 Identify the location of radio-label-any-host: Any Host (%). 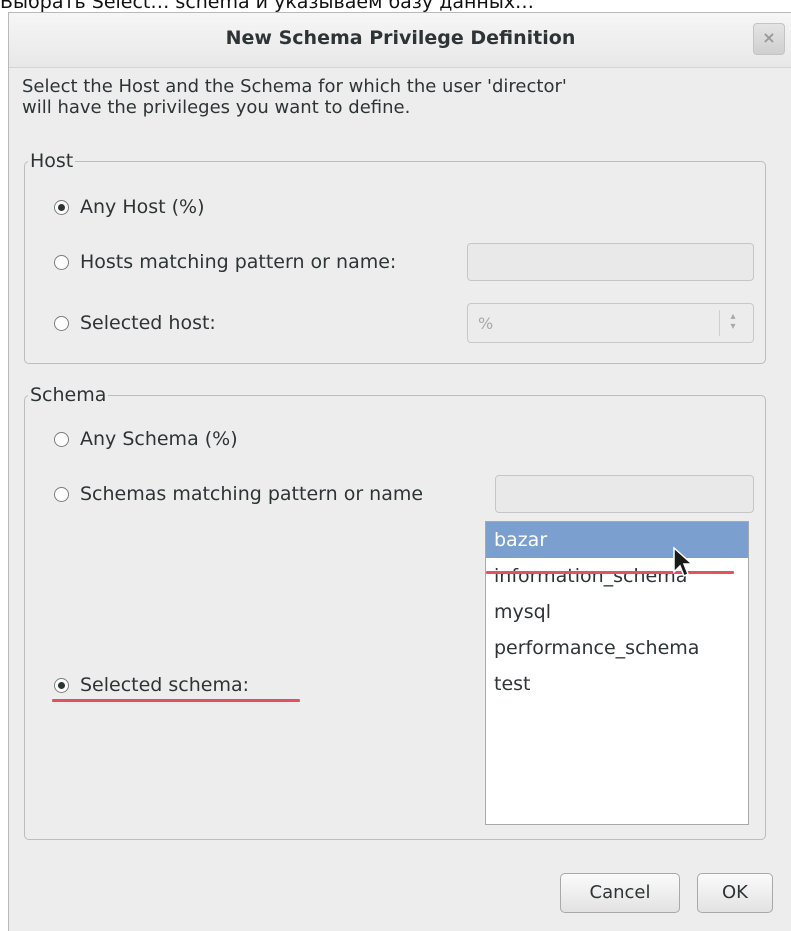
(142, 207).